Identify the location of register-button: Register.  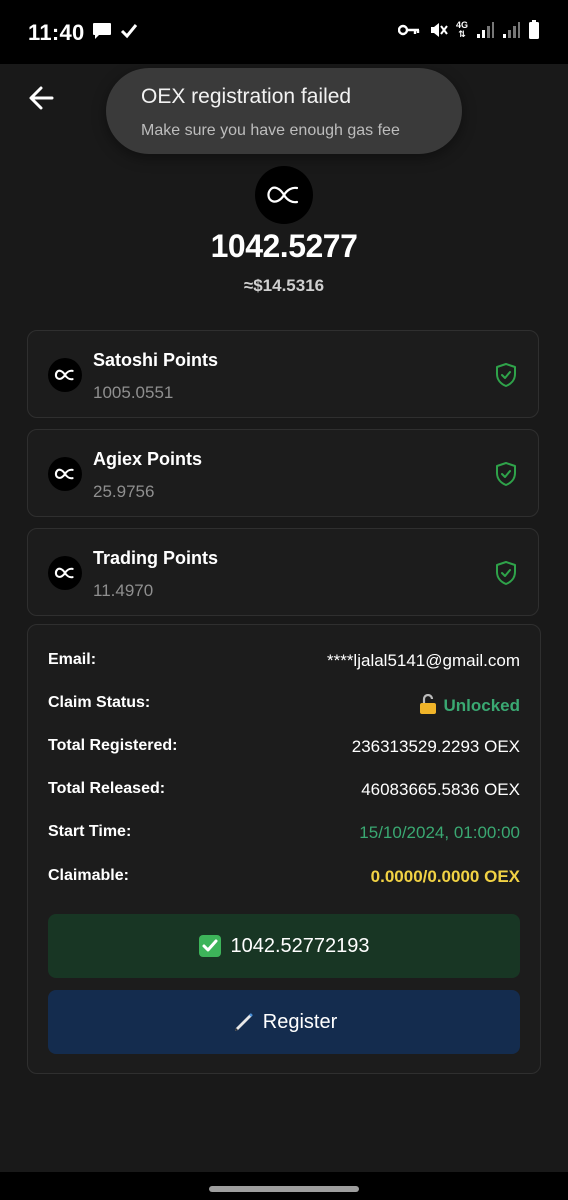
(284, 1022).